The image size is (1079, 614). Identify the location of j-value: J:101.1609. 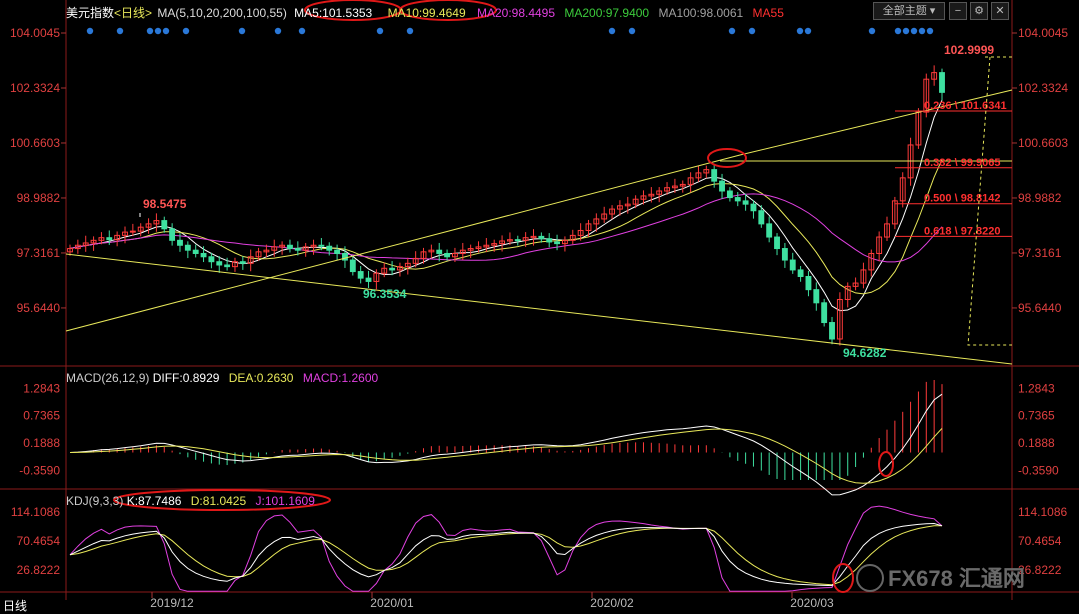
(285, 501).